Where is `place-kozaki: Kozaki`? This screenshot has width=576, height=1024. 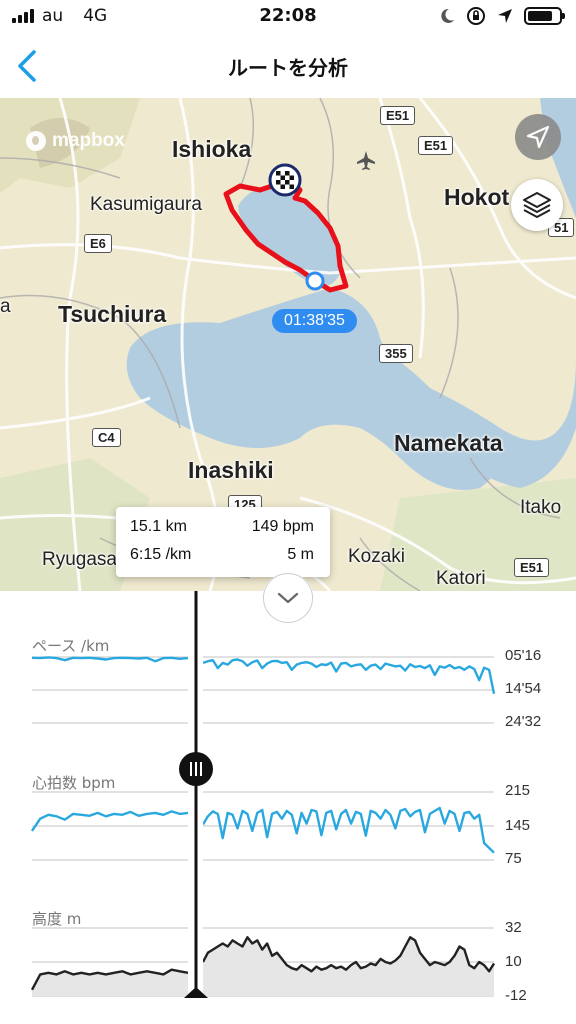 place-kozaki: Kozaki is located at coordinates (377, 556).